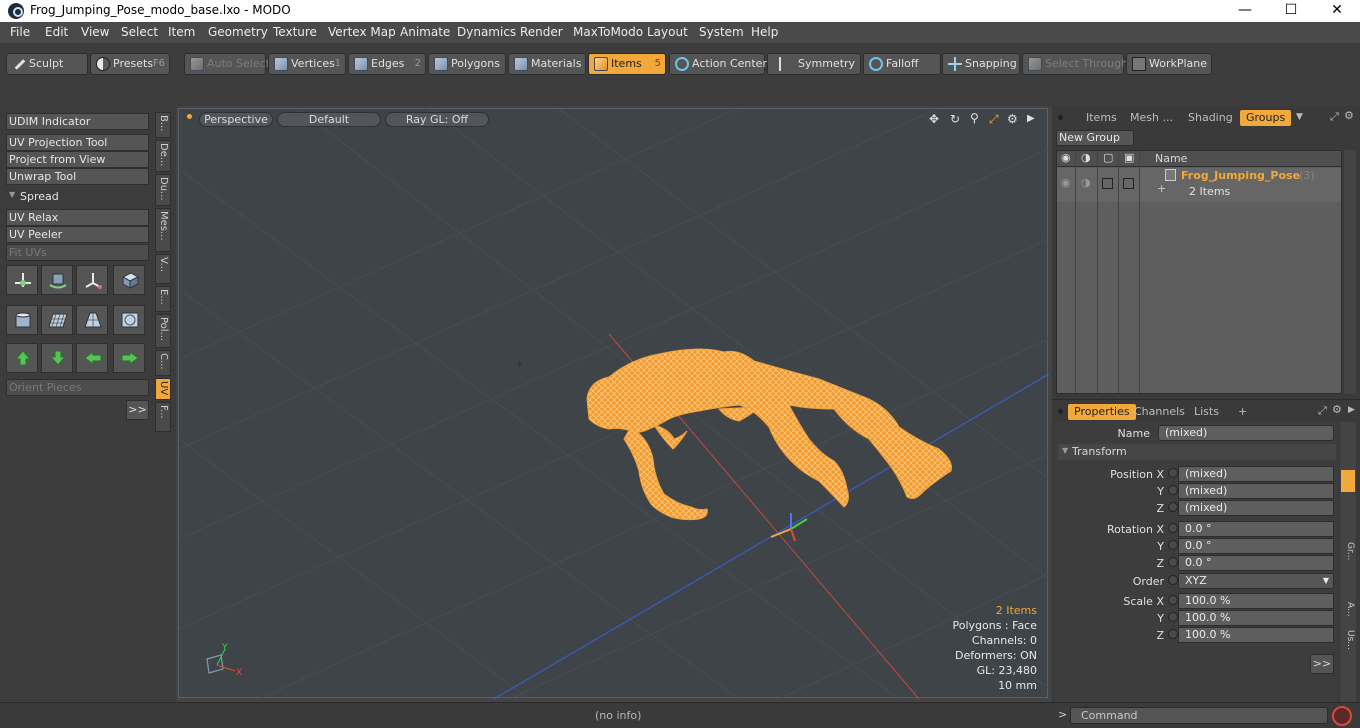 The width and height of the screenshot is (1360, 728). Describe the element at coordinates (1173, 528) in the screenshot. I see `rotation-x-key-icon` at that location.